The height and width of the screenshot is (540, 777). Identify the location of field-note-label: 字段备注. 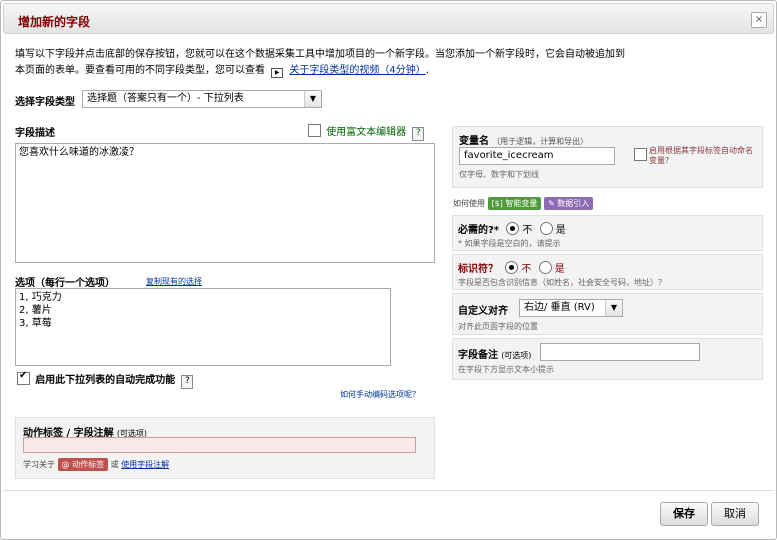
(478, 355).